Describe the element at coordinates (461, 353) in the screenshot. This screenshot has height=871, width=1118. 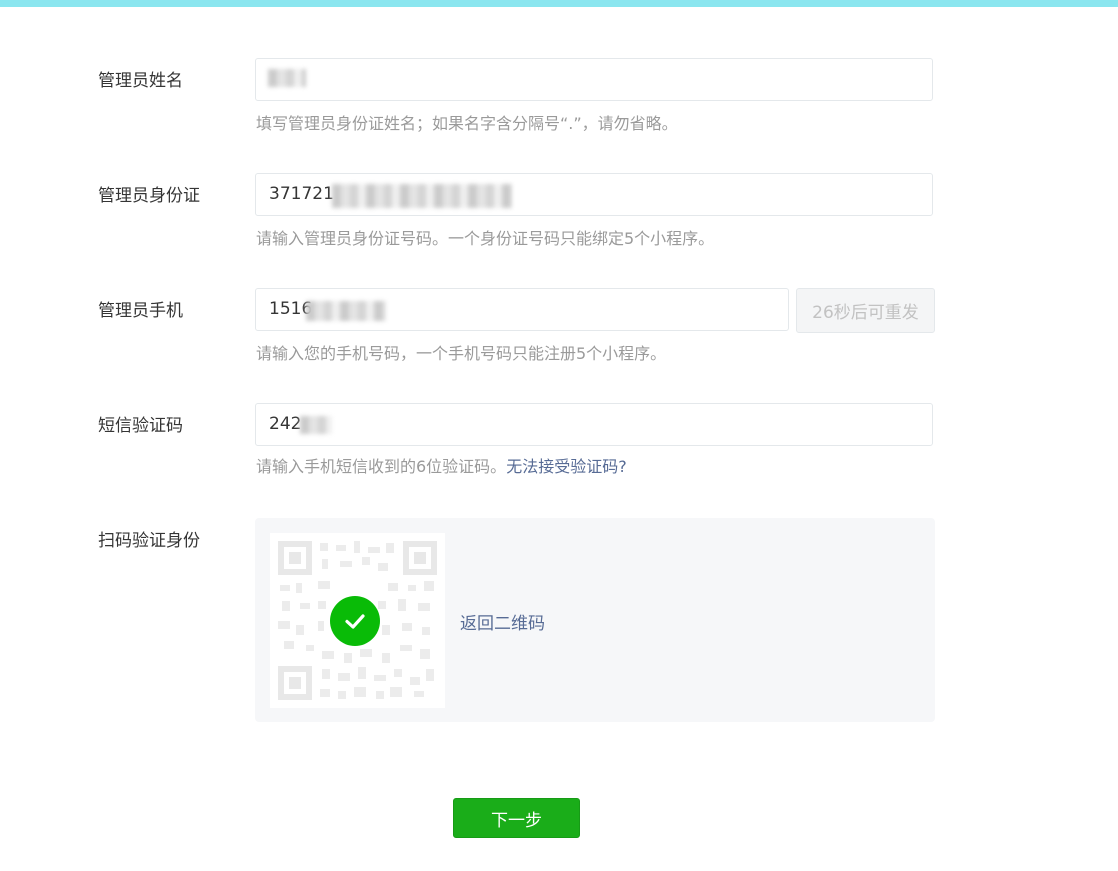
I see `admin-phone-hint: 请输入您的手机号码，一个手机号码只能注册5个小程序。` at that location.